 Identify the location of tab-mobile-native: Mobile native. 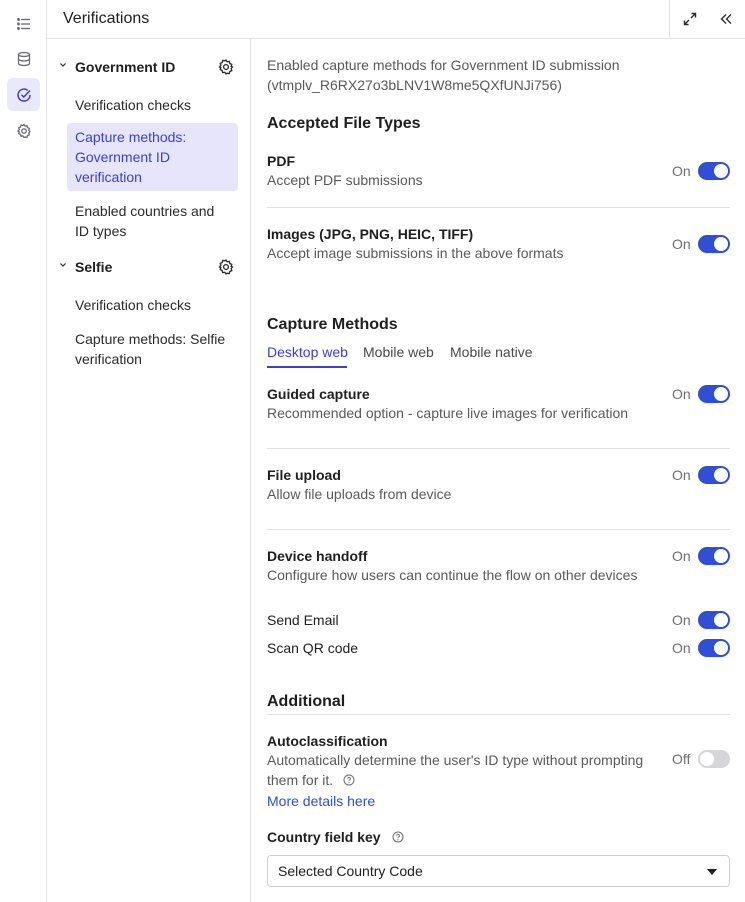
(491, 352).